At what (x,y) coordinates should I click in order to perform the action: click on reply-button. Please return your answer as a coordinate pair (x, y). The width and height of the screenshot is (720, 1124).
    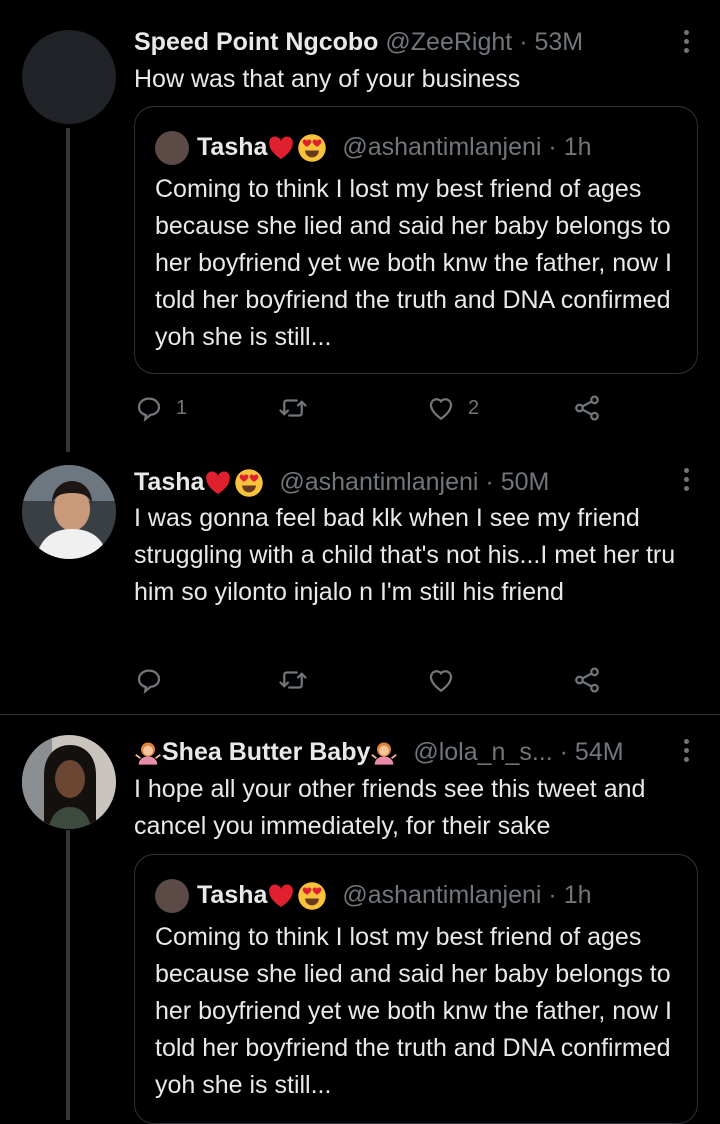
    Looking at the image, I should click on (149, 680).